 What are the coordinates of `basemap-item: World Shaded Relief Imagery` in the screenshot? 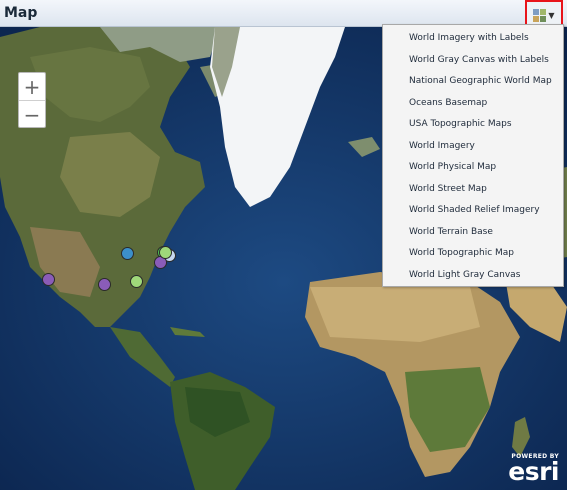 It's located at (473, 211).